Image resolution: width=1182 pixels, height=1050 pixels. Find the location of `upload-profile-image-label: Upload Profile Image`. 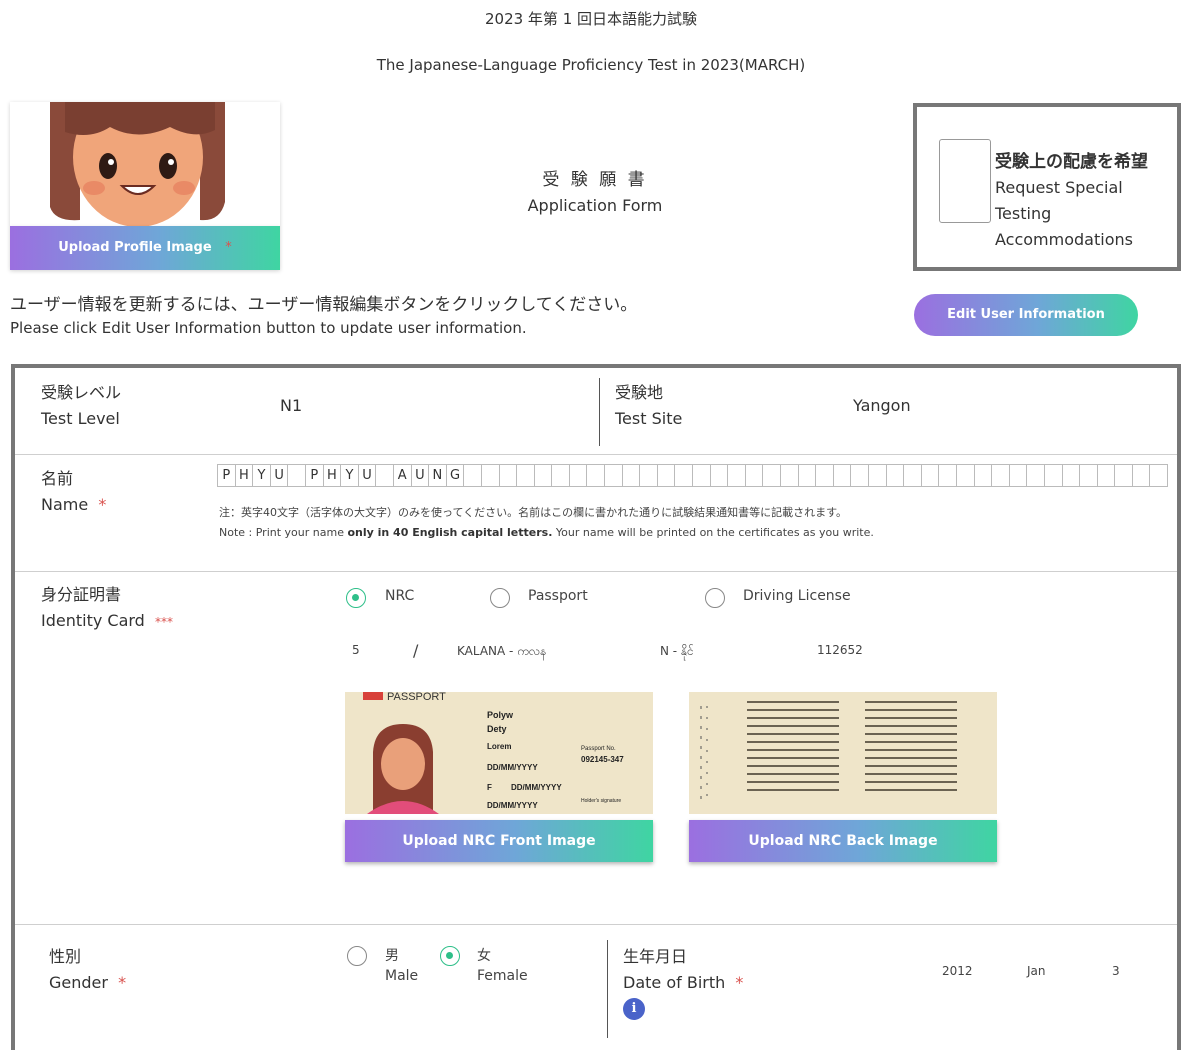

upload-profile-image-label: Upload Profile Image is located at coordinates (135, 247).